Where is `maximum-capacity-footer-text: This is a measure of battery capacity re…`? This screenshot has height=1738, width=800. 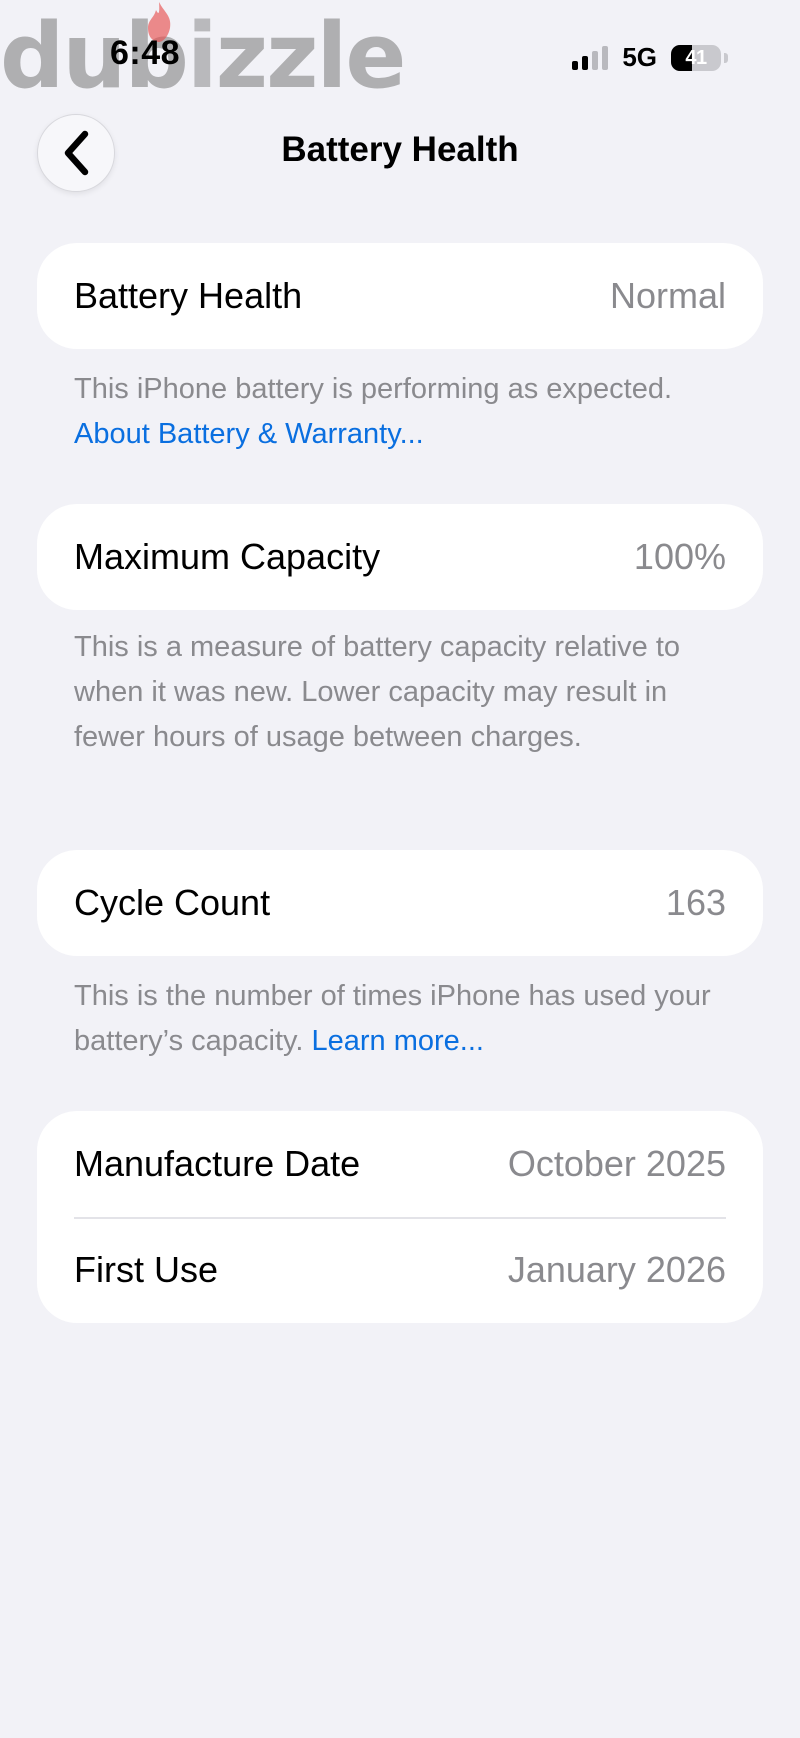 maximum-capacity-footer-text: This is a measure of battery capacity re… is located at coordinates (377, 692).